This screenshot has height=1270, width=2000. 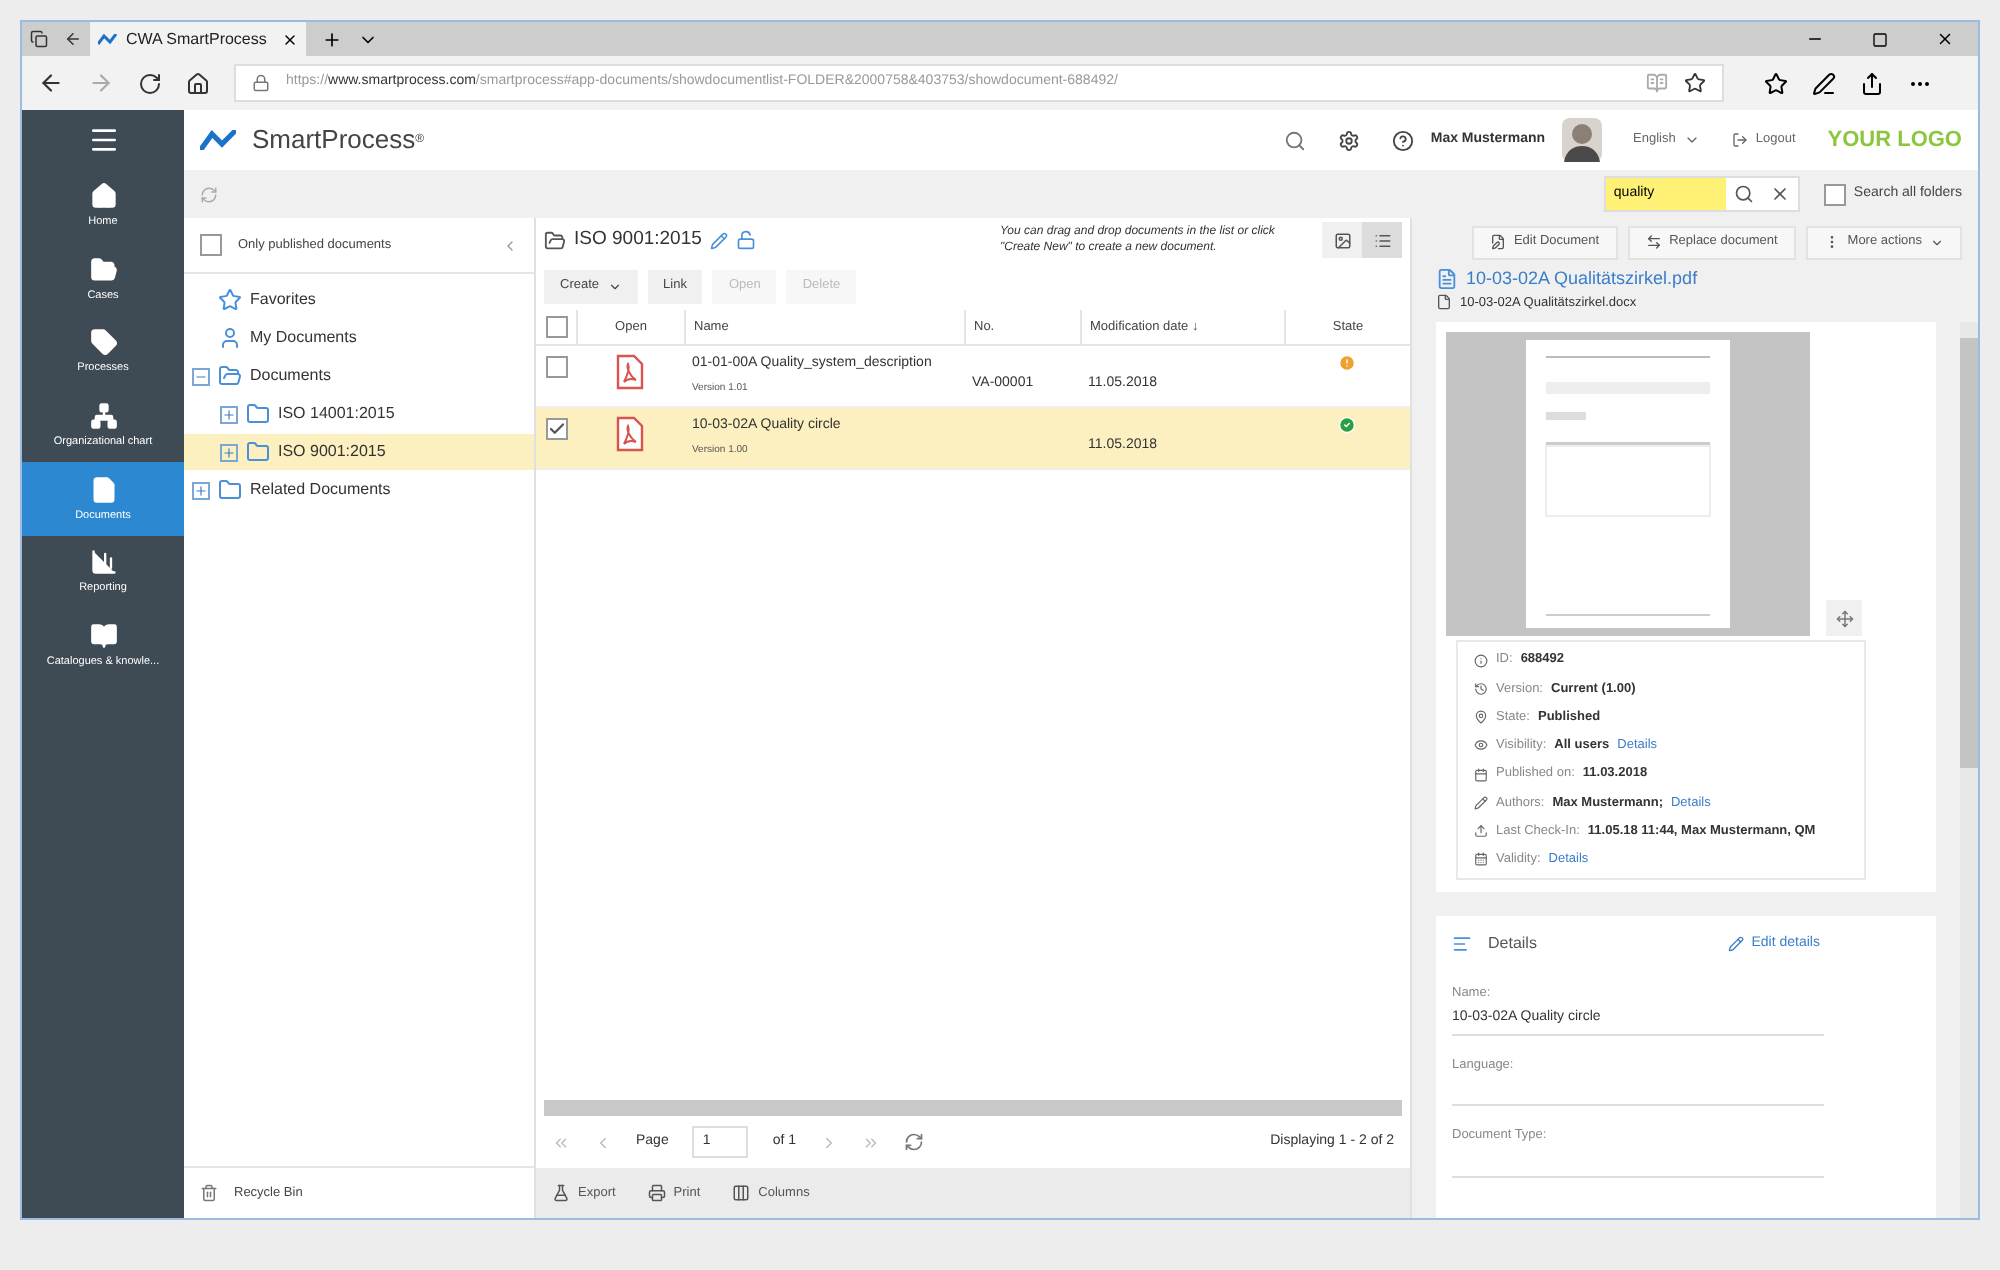 I want to click on columns-icon, so click(x=741, y=1193).